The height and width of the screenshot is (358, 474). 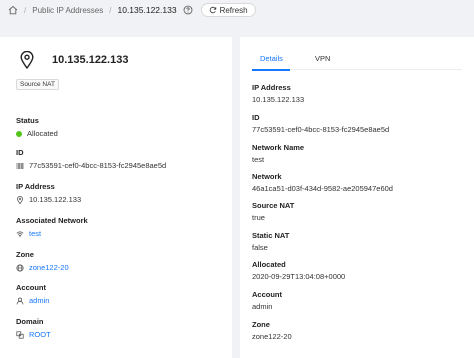 I want to click on domain-field: Domain ROOT, so click(x=33, y=328).